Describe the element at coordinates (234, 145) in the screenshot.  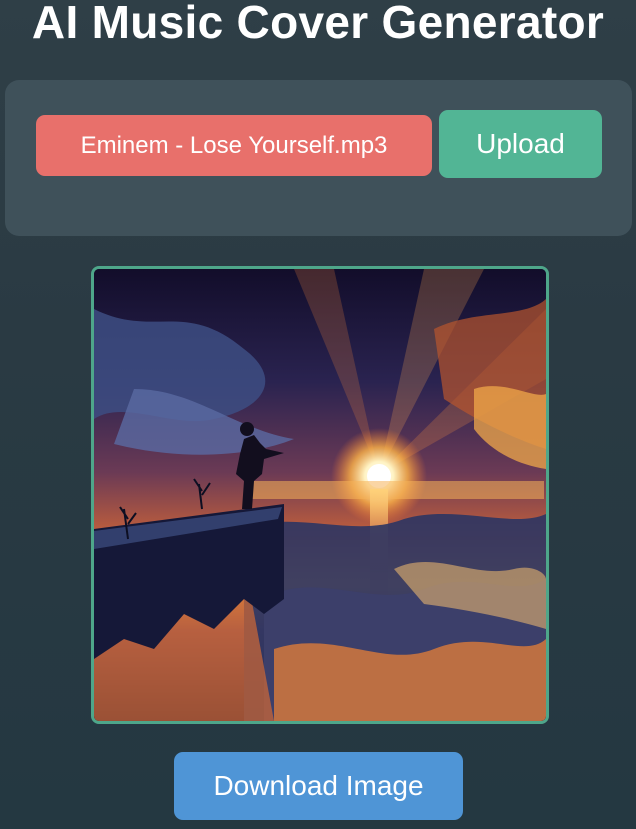
I see `selected-file-input: Eminem - Lose Yourself.mp3` at that location.